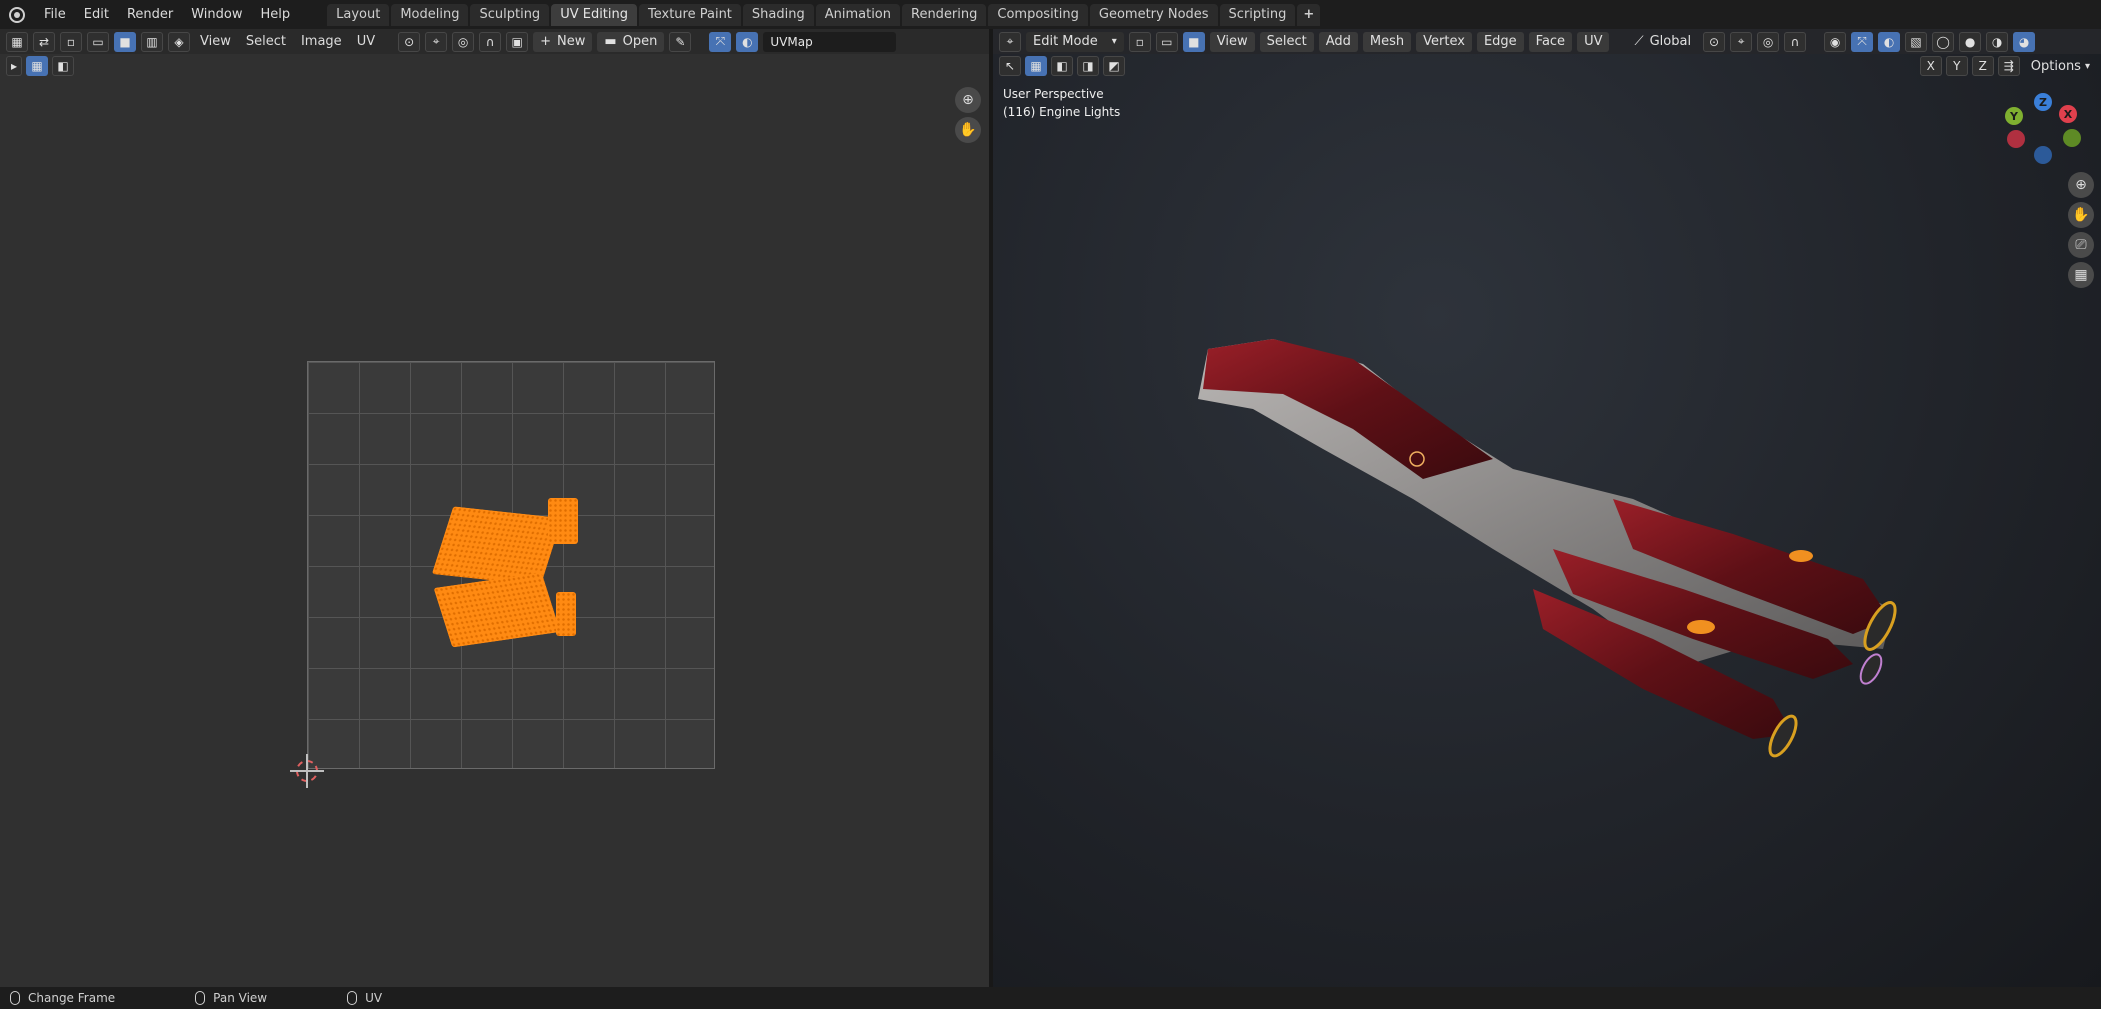  I want to click on gizmo-neg-y, so click(2072, 138).